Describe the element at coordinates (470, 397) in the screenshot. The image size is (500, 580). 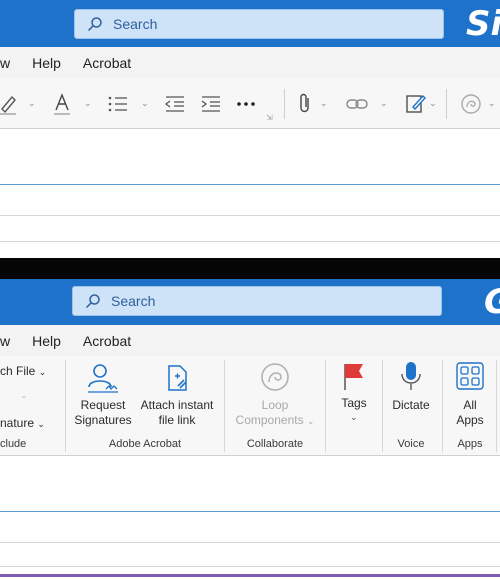
I see `all-apps-button: All Apps` at that location.